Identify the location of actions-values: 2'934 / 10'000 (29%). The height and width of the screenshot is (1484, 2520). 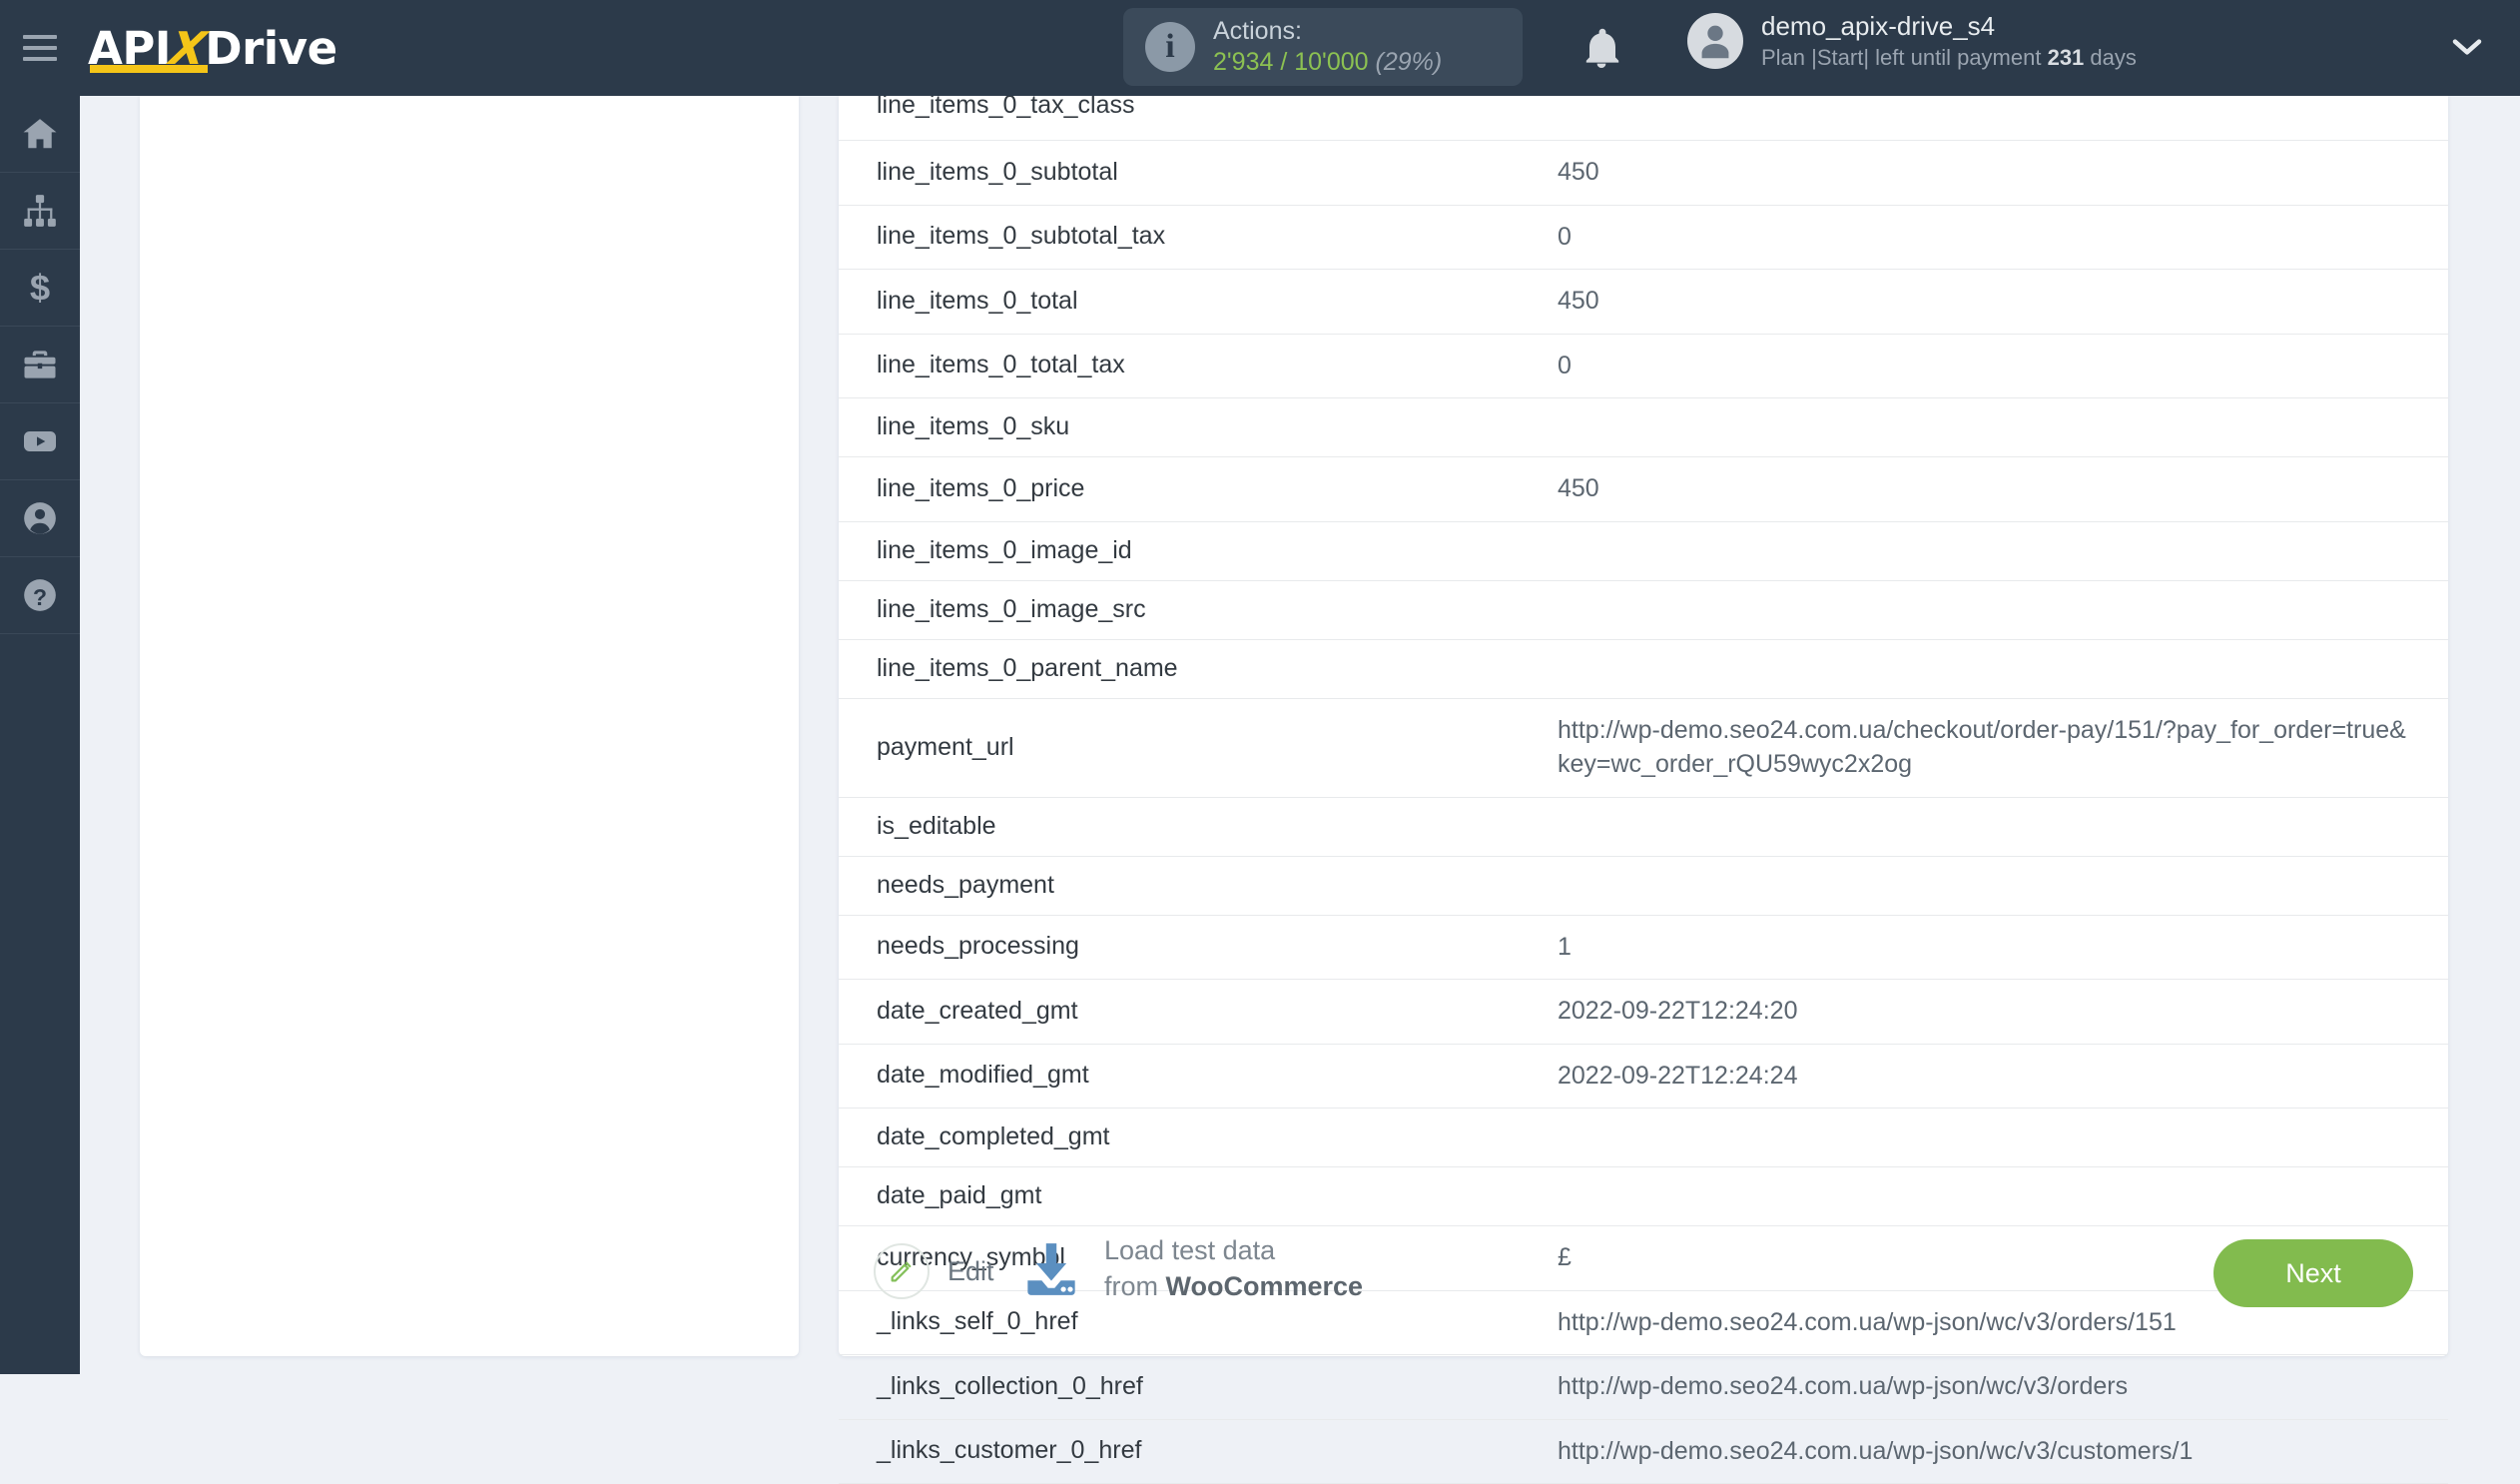
(1327, 63).